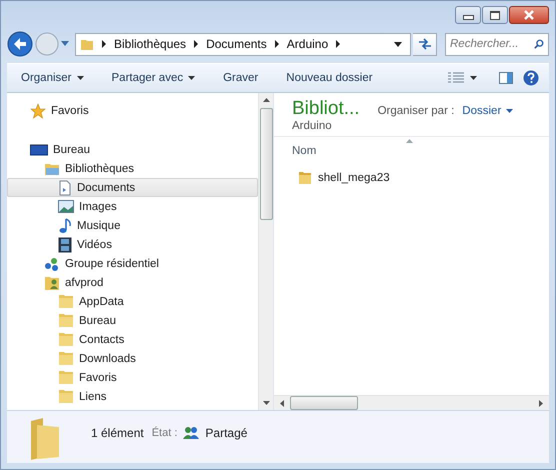 This screenshot has height=470, width=556. Describe the element at coordinates (266, 100) in the screenshot. I see `scroll-up-icon` at that location.